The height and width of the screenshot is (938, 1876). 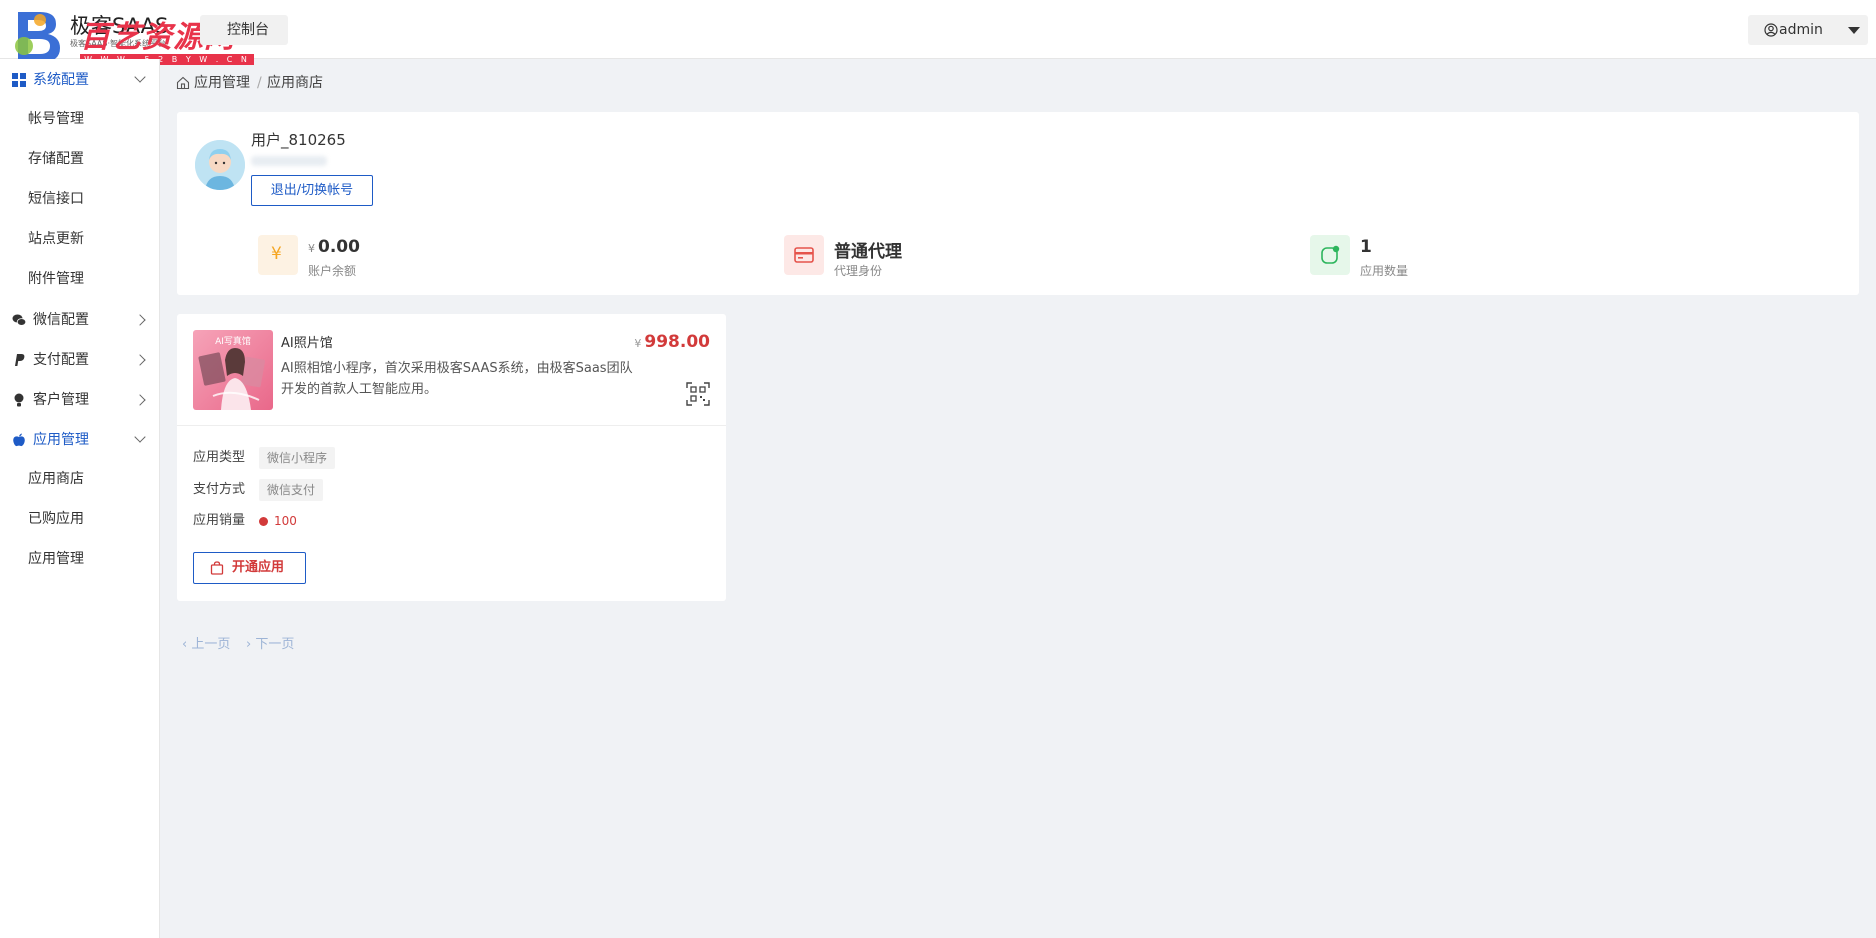 I want to click on open-app-button: 开通应用, so click(x=249, y=568).